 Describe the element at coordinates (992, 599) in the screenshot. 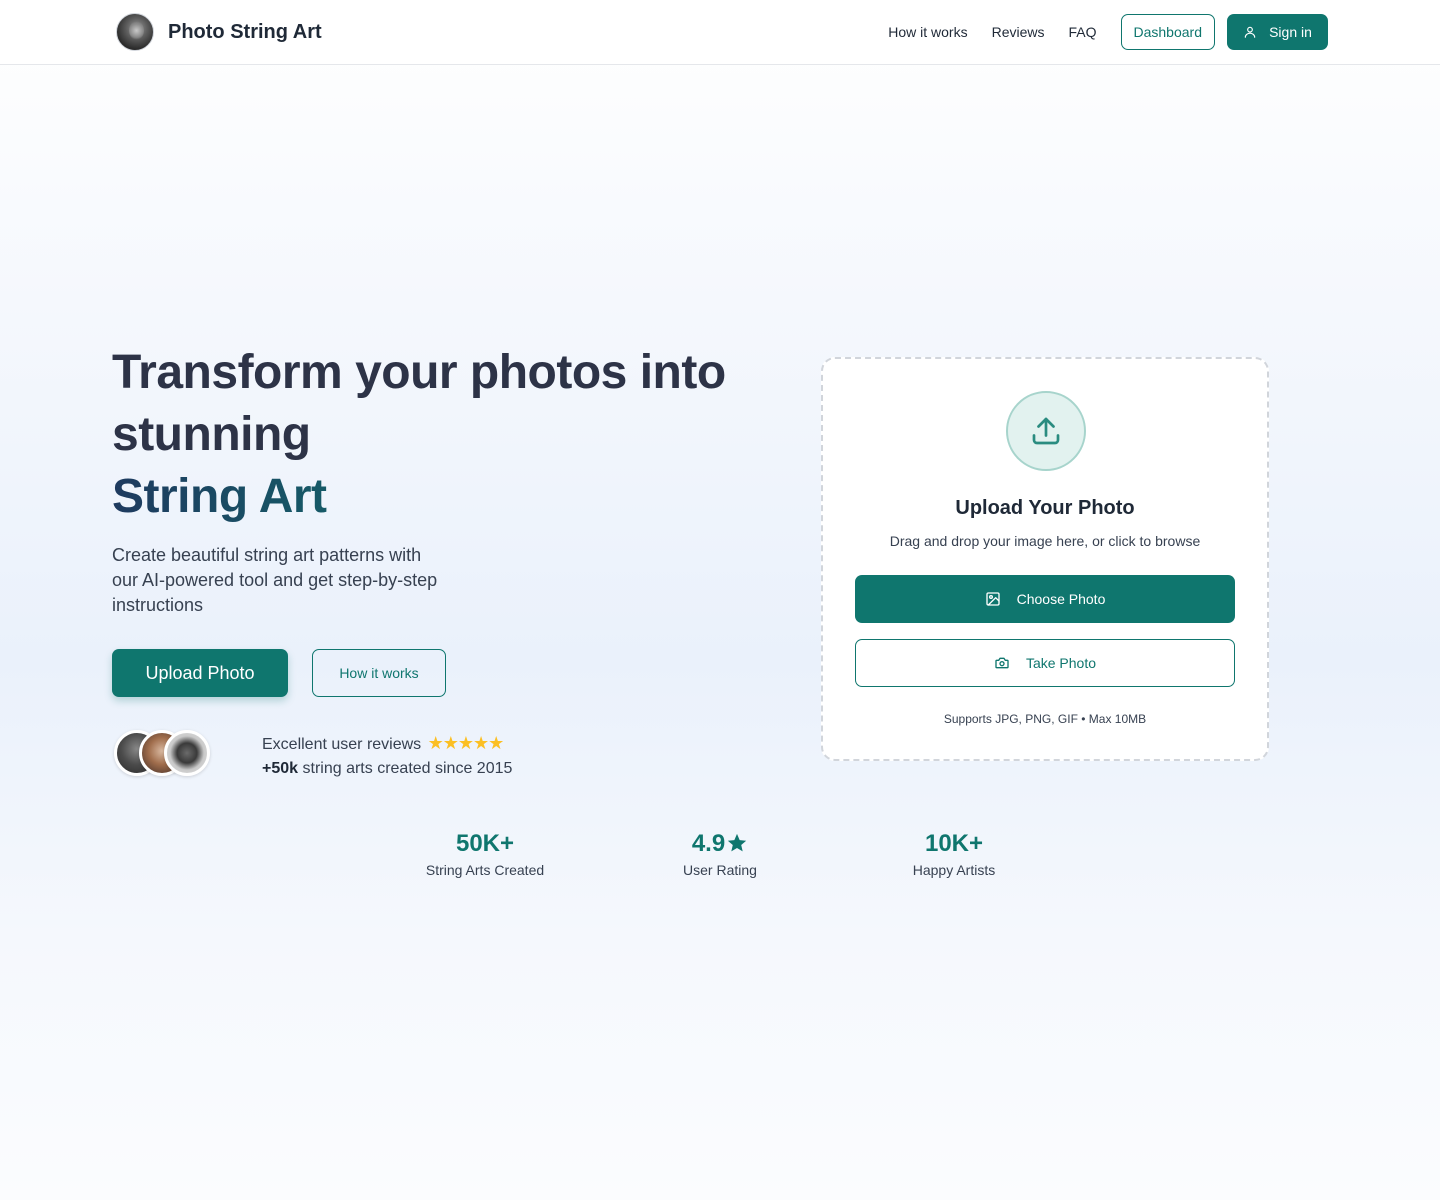

I see `image-icon` at that location.